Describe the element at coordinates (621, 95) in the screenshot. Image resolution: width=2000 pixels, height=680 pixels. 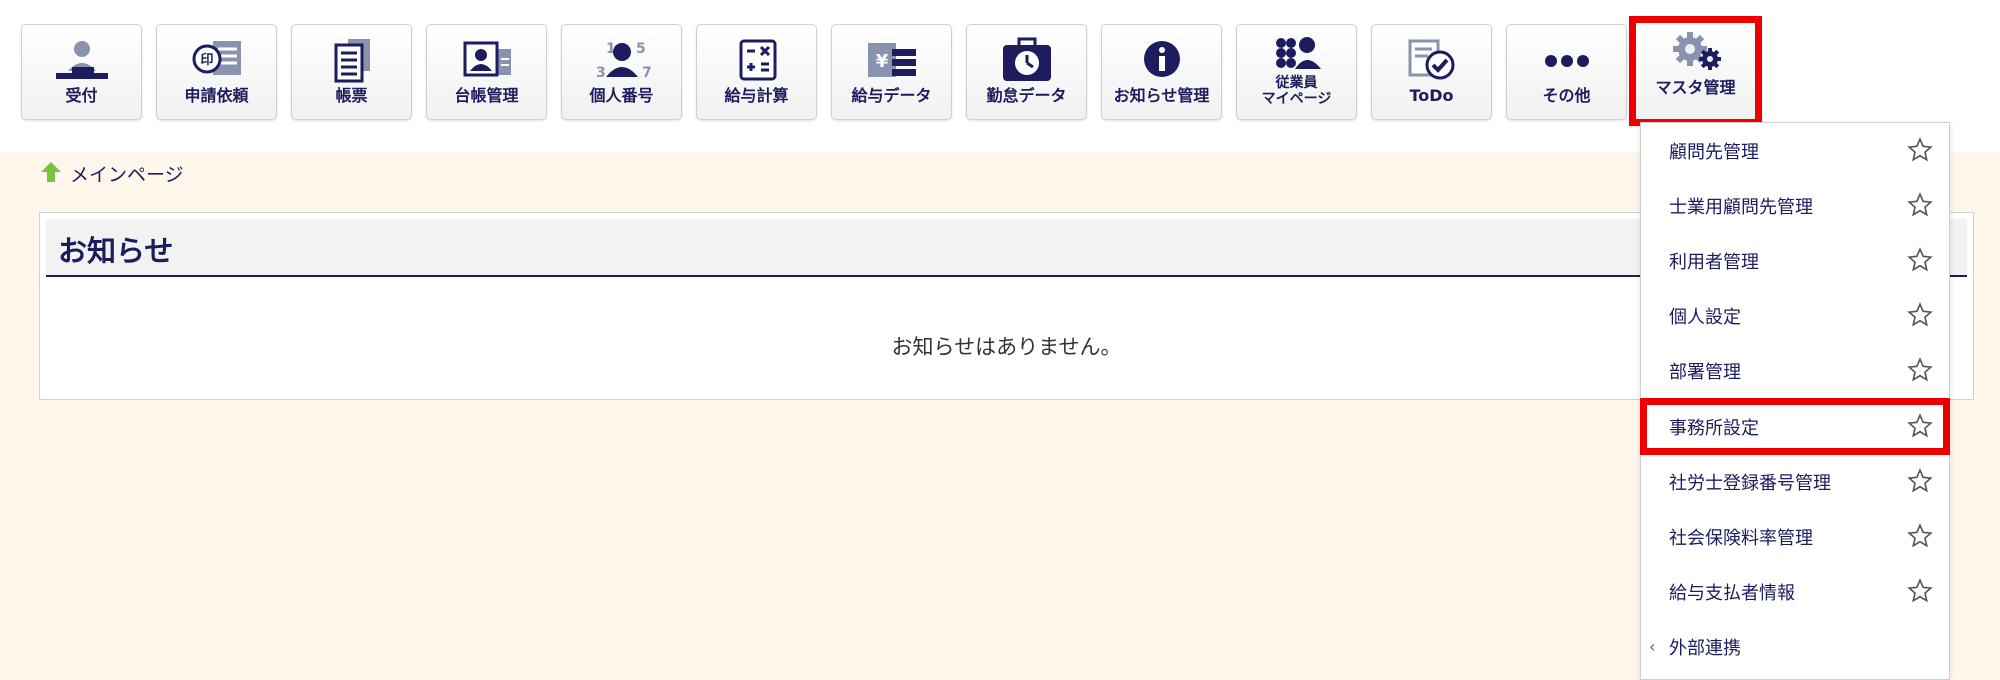
I see `personal-number-label: 個人番号` at that location.